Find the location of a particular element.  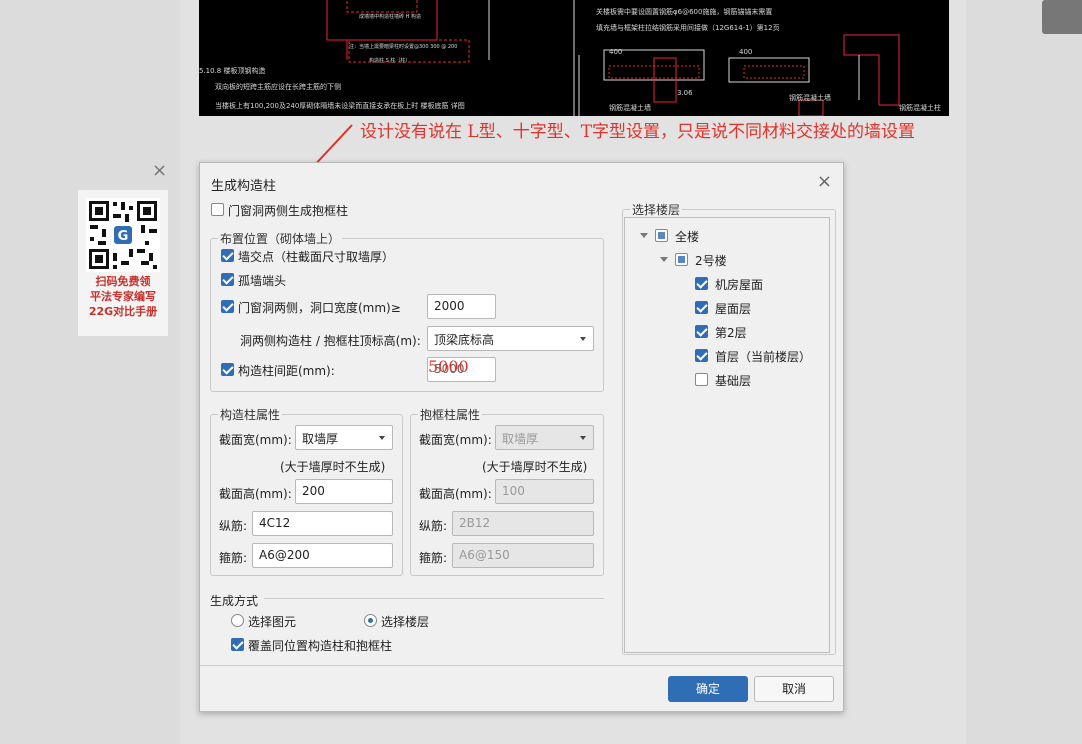

ad-line-1: 扫码免费领 is located at coordinates (123, 281).